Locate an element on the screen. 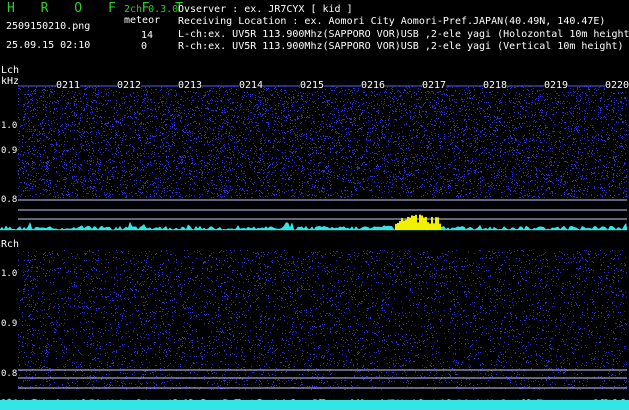 The height and width of the screenshot is (410, 629). lch-signal-trace is located at coordinates (314, 226).